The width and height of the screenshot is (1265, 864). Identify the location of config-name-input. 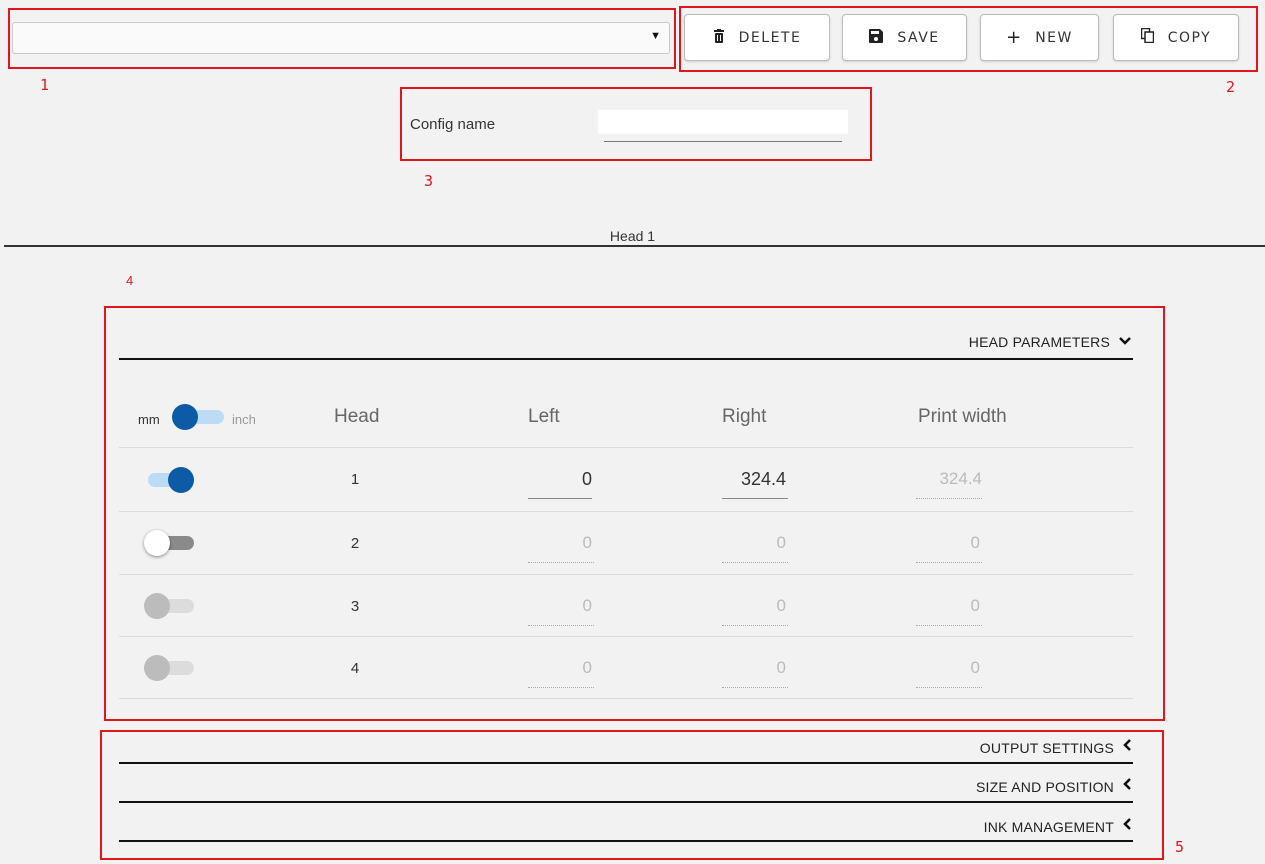
(723, 122).